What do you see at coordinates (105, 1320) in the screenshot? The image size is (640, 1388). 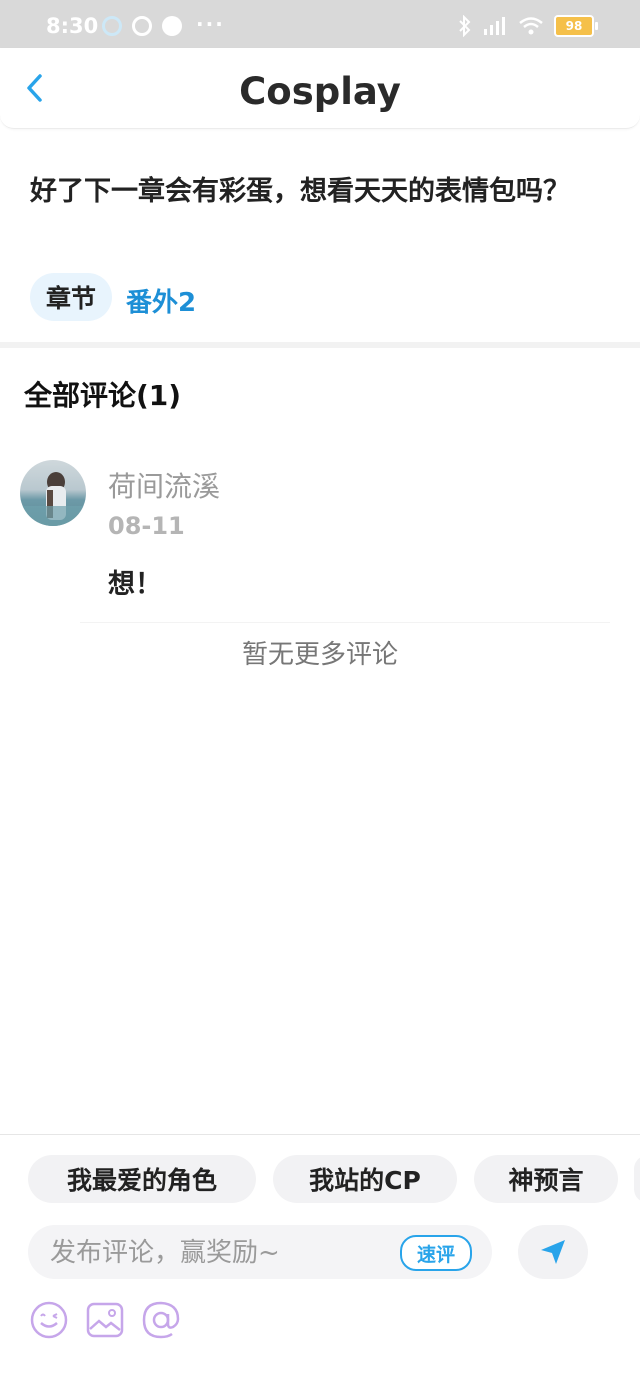 I see `image-icon` at bounding box center [105, 1320].